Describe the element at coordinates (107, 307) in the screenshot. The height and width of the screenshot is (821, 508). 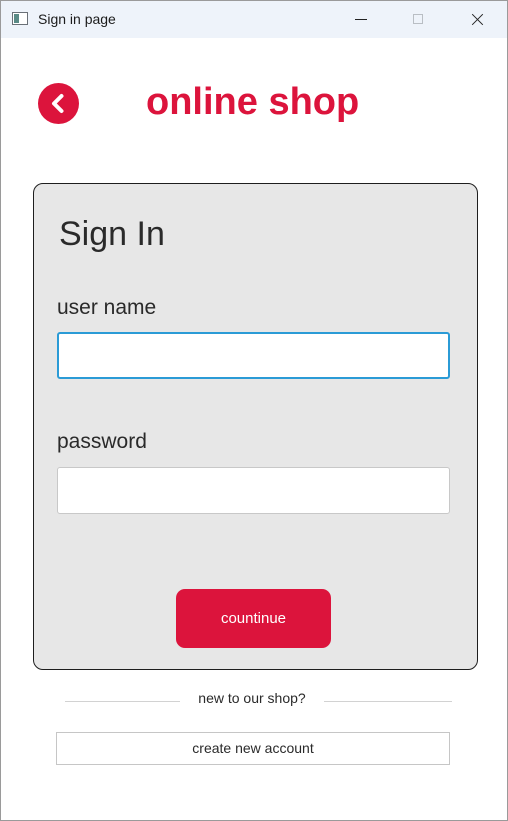
I see `username-label: user name` at that location.